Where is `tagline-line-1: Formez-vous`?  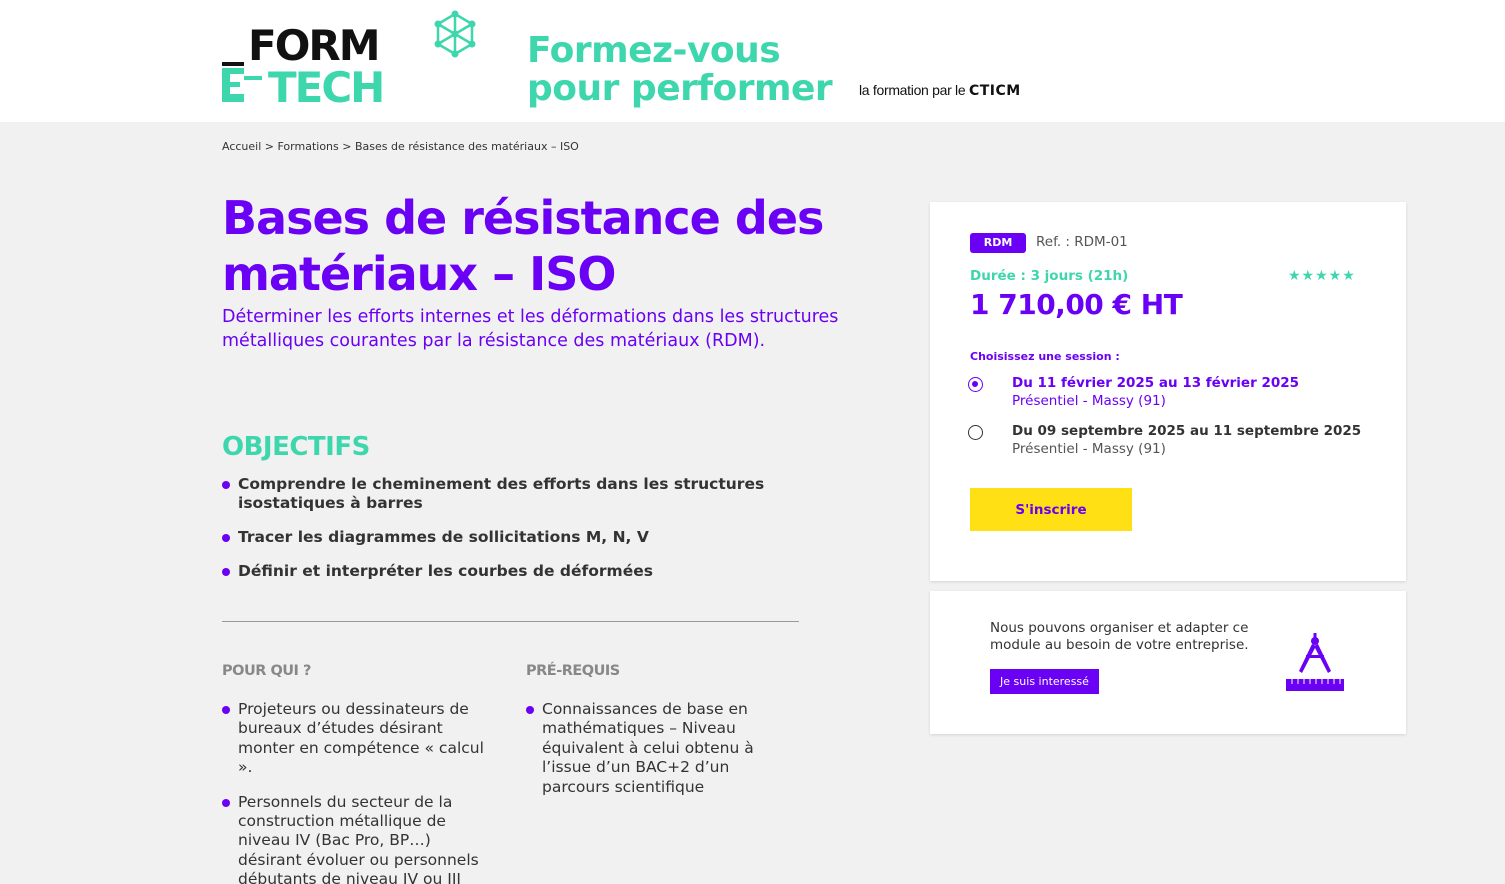 tagline-line-1: Formez-vous is located at coordinates (654, 50).